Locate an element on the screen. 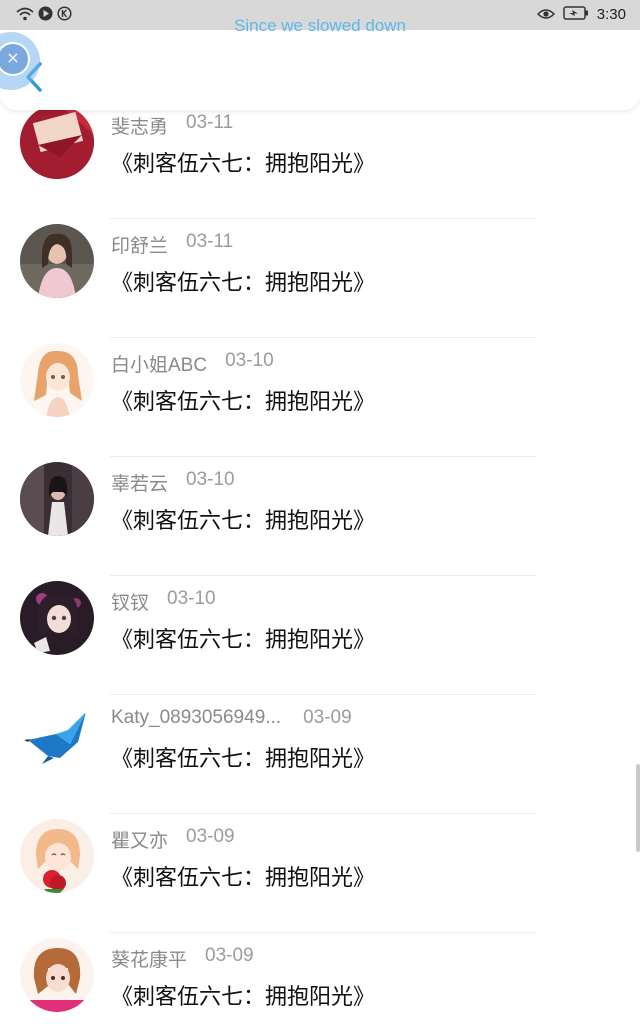  list-item: 辜若云 03-10 《刺客伍六七：拥抱阳光》 is located at coordinates (320, 516).